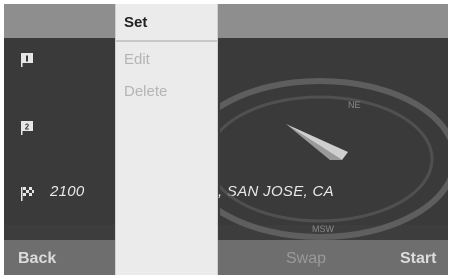  Describe the element at coordinates (67, 191) in the screenshot. I see `destination-address-left: 2100` at that location.